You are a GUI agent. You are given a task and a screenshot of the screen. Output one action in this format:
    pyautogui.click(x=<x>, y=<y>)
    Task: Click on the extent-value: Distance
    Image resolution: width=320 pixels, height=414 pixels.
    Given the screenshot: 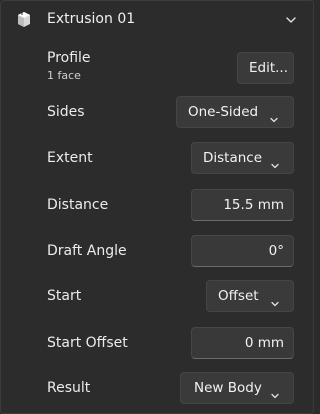 What is the action you would take?
    pyautogui.click(x=233, y=158)
    